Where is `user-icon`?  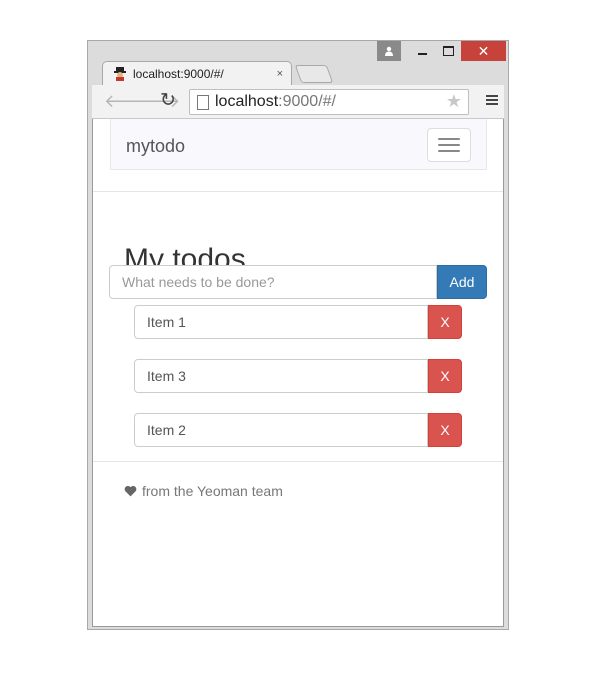 user-icon is located at coordinates (389, 51).